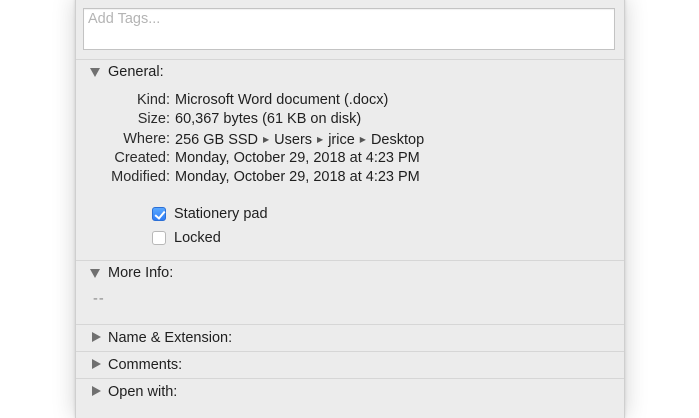  Describe the element at coordinates (282, 100) in the screenshot. I see `info-value: Microsoft Word document (.docx)` at that location.